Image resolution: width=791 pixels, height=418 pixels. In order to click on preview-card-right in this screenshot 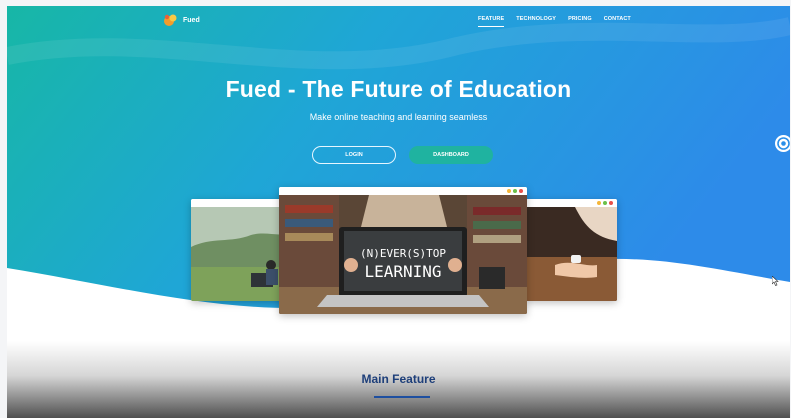, I will do `click(571, 250)`.